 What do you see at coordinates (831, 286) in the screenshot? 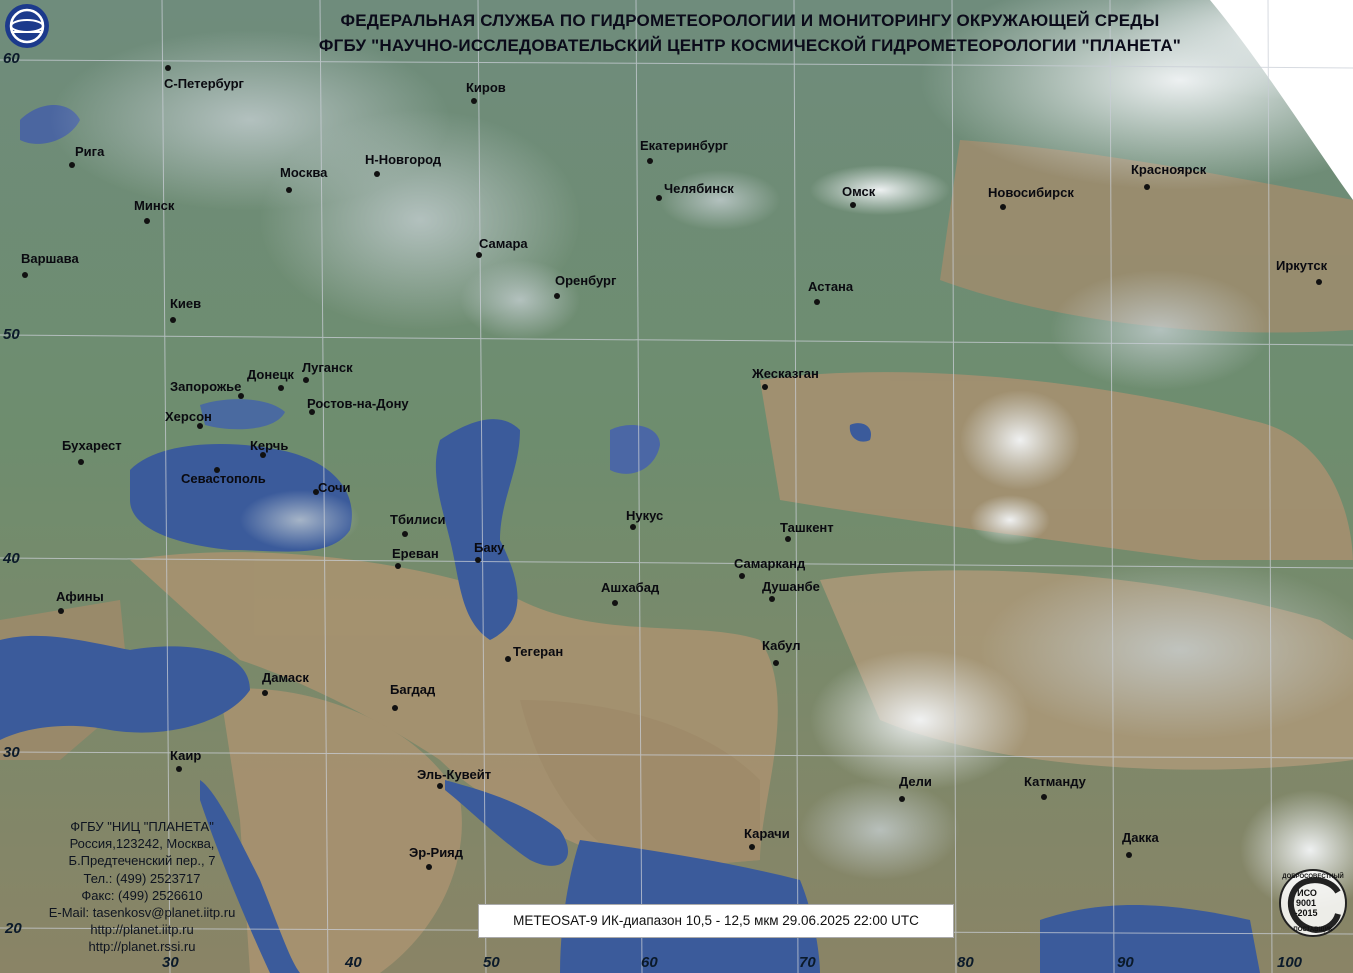
I see `city-label-astana: Астана` at bounding box center [831, 286].